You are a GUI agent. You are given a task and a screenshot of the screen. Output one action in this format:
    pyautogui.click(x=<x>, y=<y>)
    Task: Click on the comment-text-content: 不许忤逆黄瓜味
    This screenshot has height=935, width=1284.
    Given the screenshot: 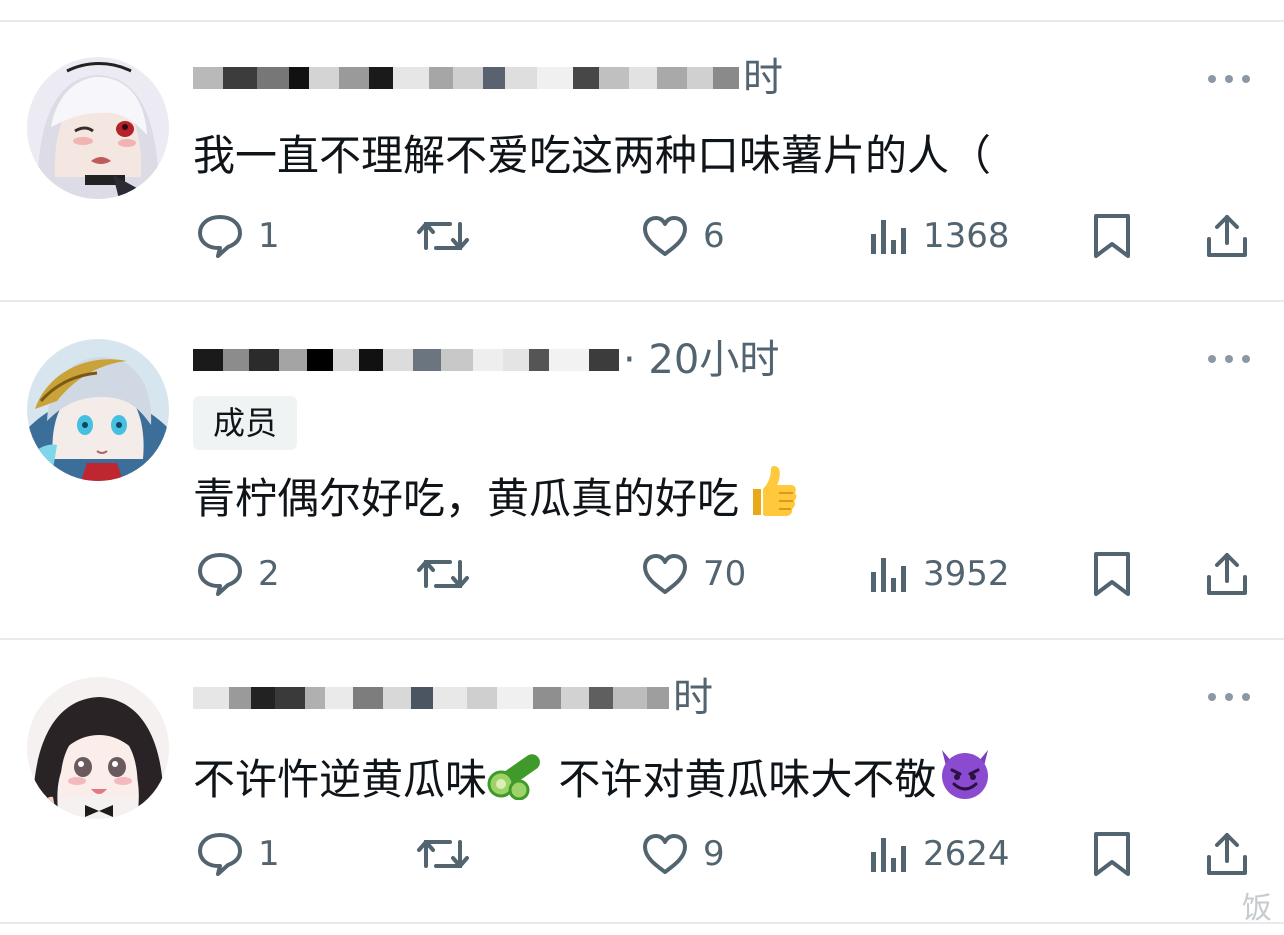 What is the action you would take?
    pyautogui.click(x=340, y=779)
    